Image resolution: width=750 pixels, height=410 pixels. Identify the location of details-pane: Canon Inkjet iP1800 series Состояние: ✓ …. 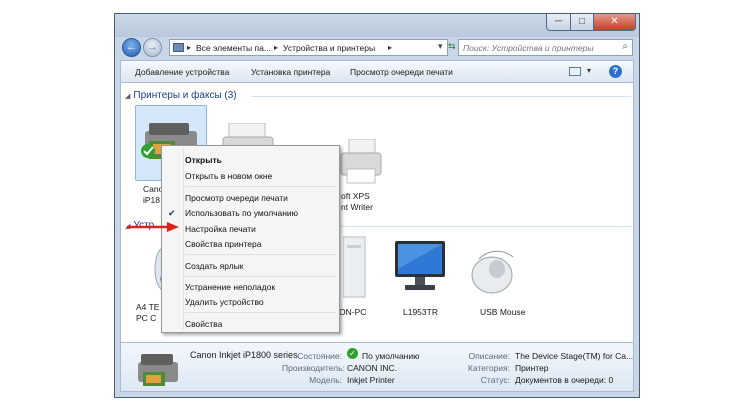
(377, 367).